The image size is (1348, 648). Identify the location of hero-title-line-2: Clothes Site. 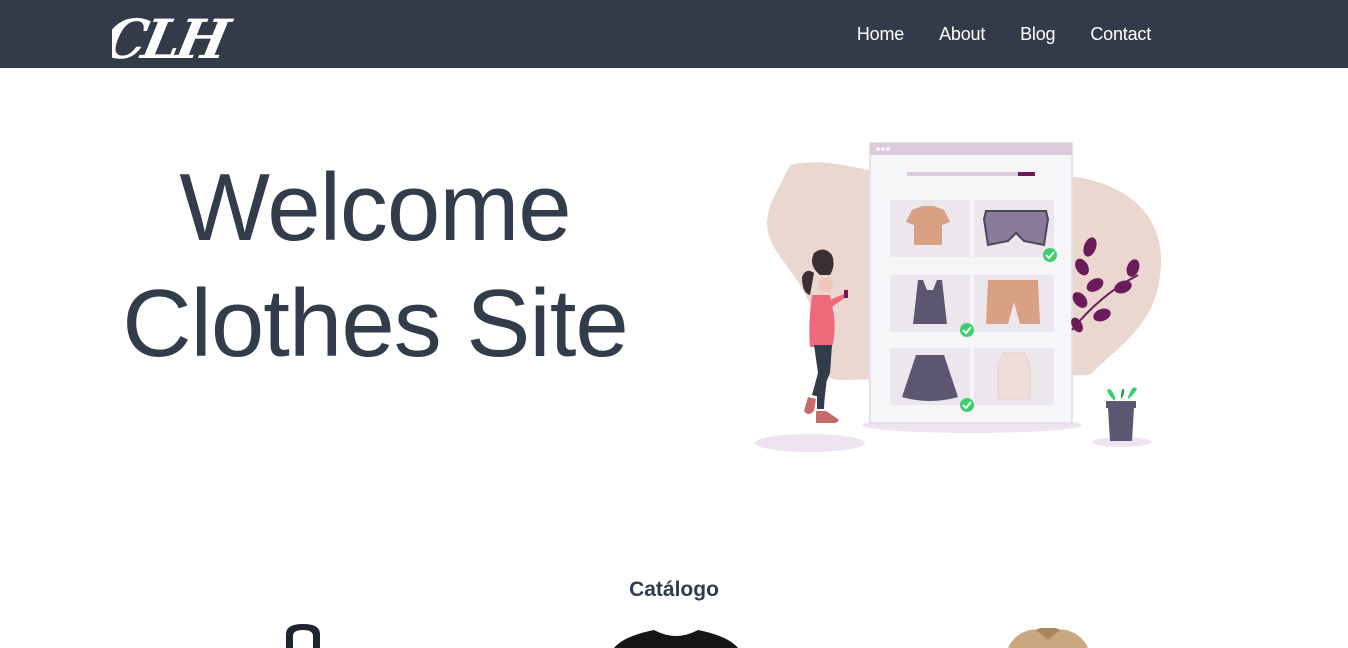
(375, 323).